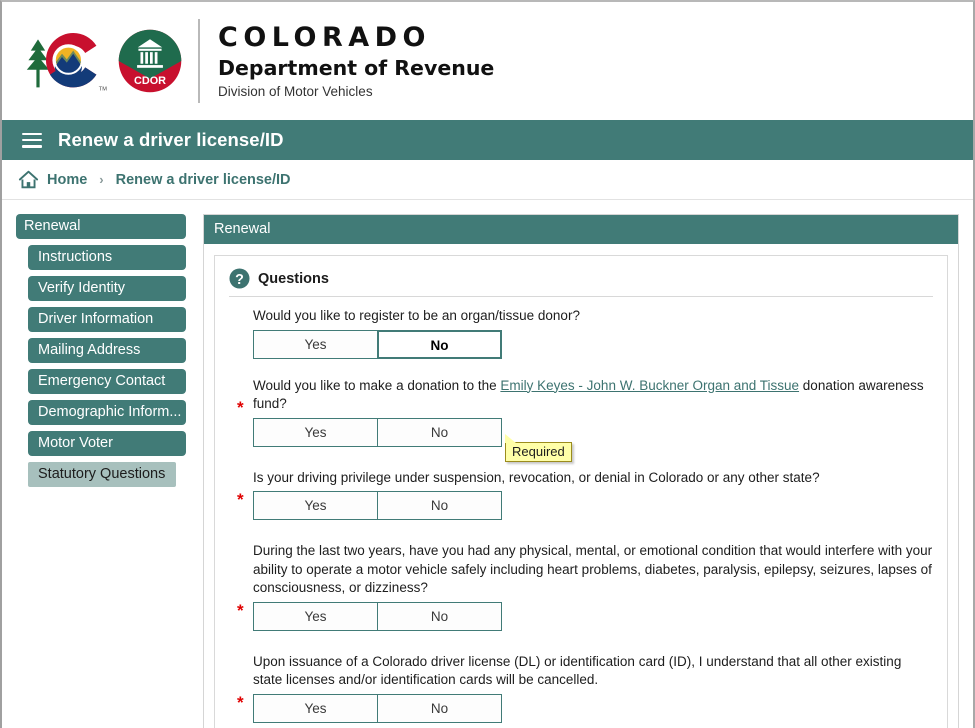 Image resolution: width=975 pixels, height=728 pixels. I want to click on sidebar-item-statutory-questions: Statutory Questions, so click(102, 474).